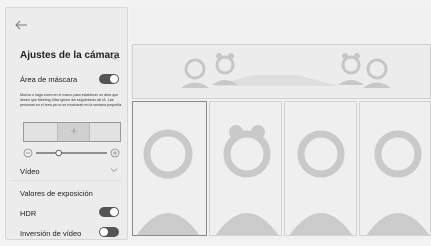 The height and width of the screenshot is (246, 431). What do you see at coordinates (30, 171) in the screenshot?
I see `video-section-label: Vídeo` at bounding box center [30, 171].